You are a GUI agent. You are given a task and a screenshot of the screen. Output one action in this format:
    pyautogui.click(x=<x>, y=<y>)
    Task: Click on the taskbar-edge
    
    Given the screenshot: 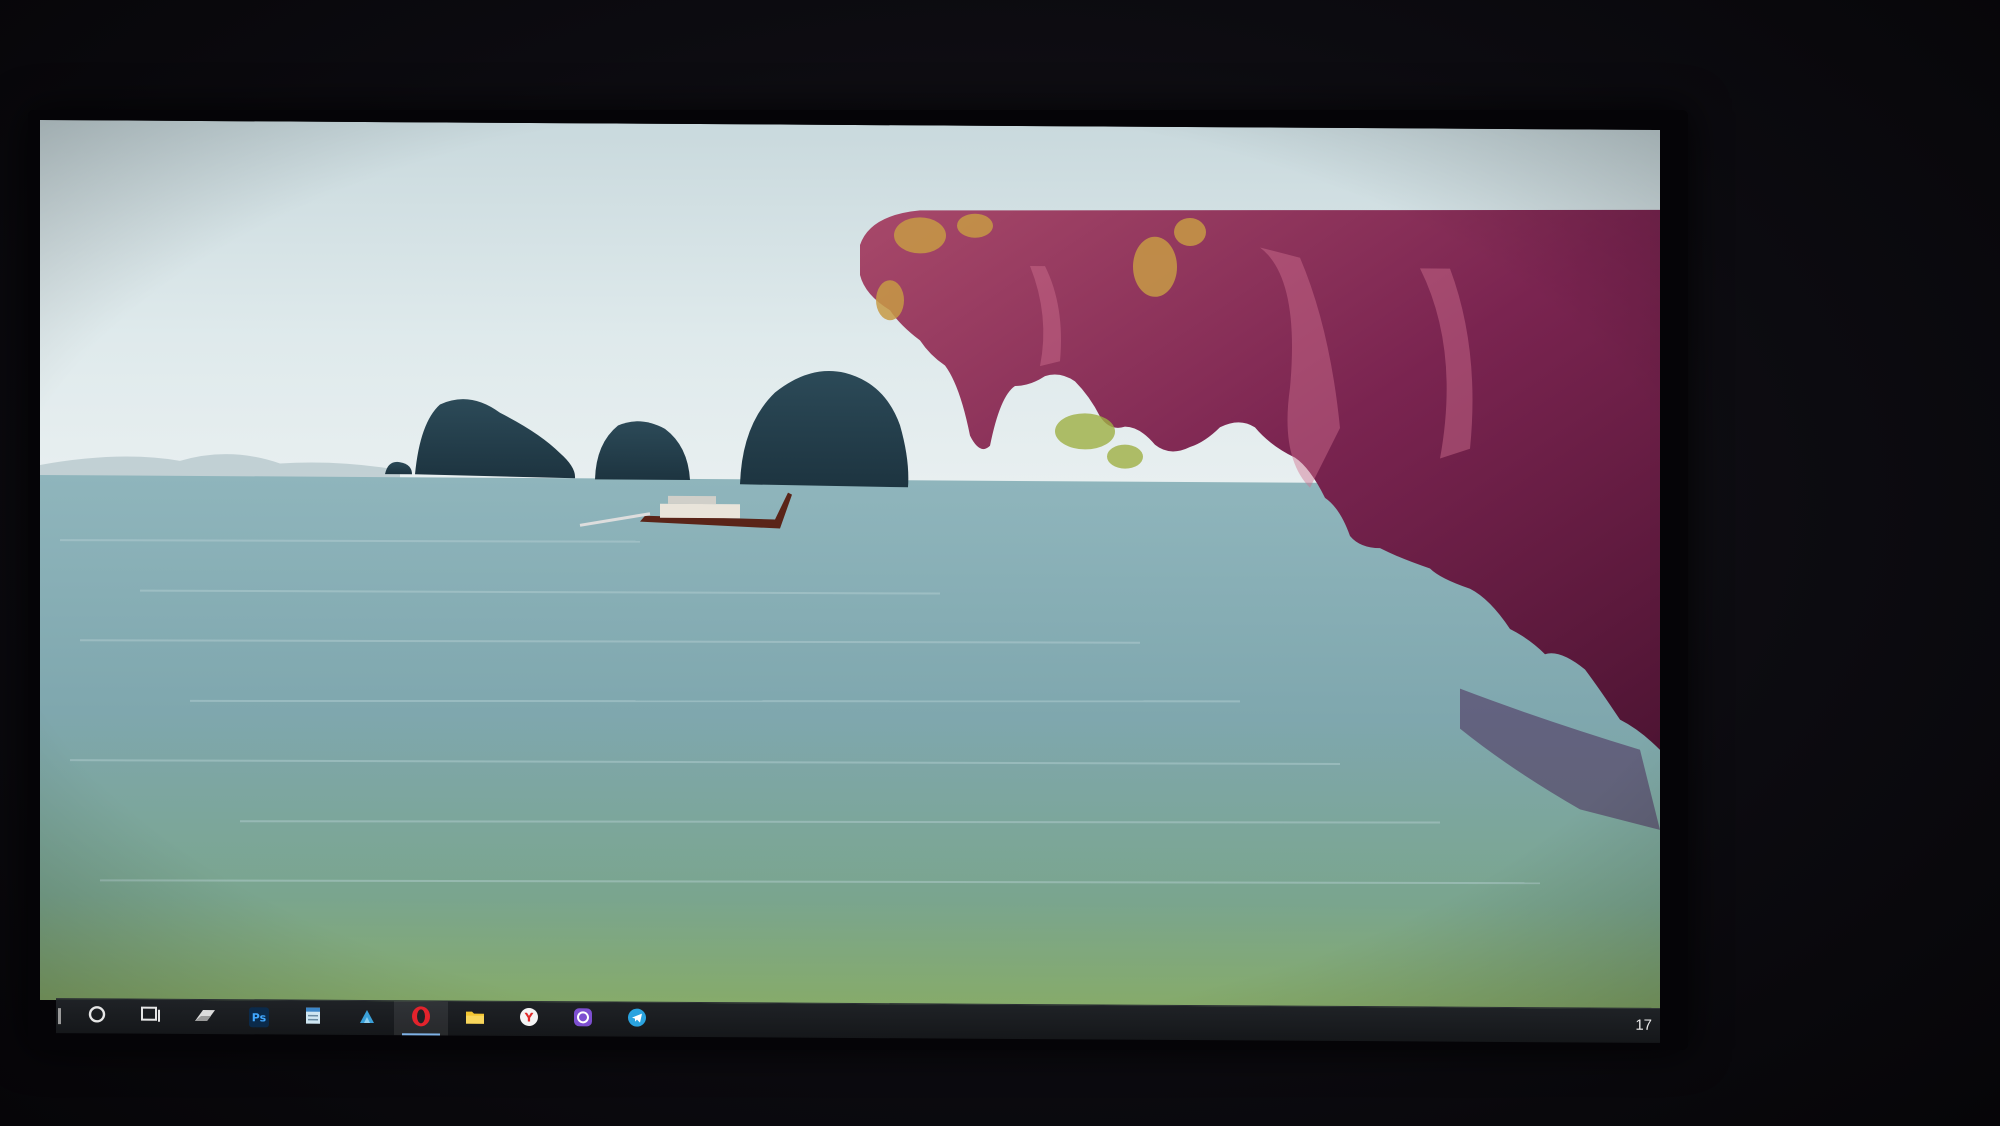 What is the action you would take?
    pyautogui.click(x=59, y=1016)
    